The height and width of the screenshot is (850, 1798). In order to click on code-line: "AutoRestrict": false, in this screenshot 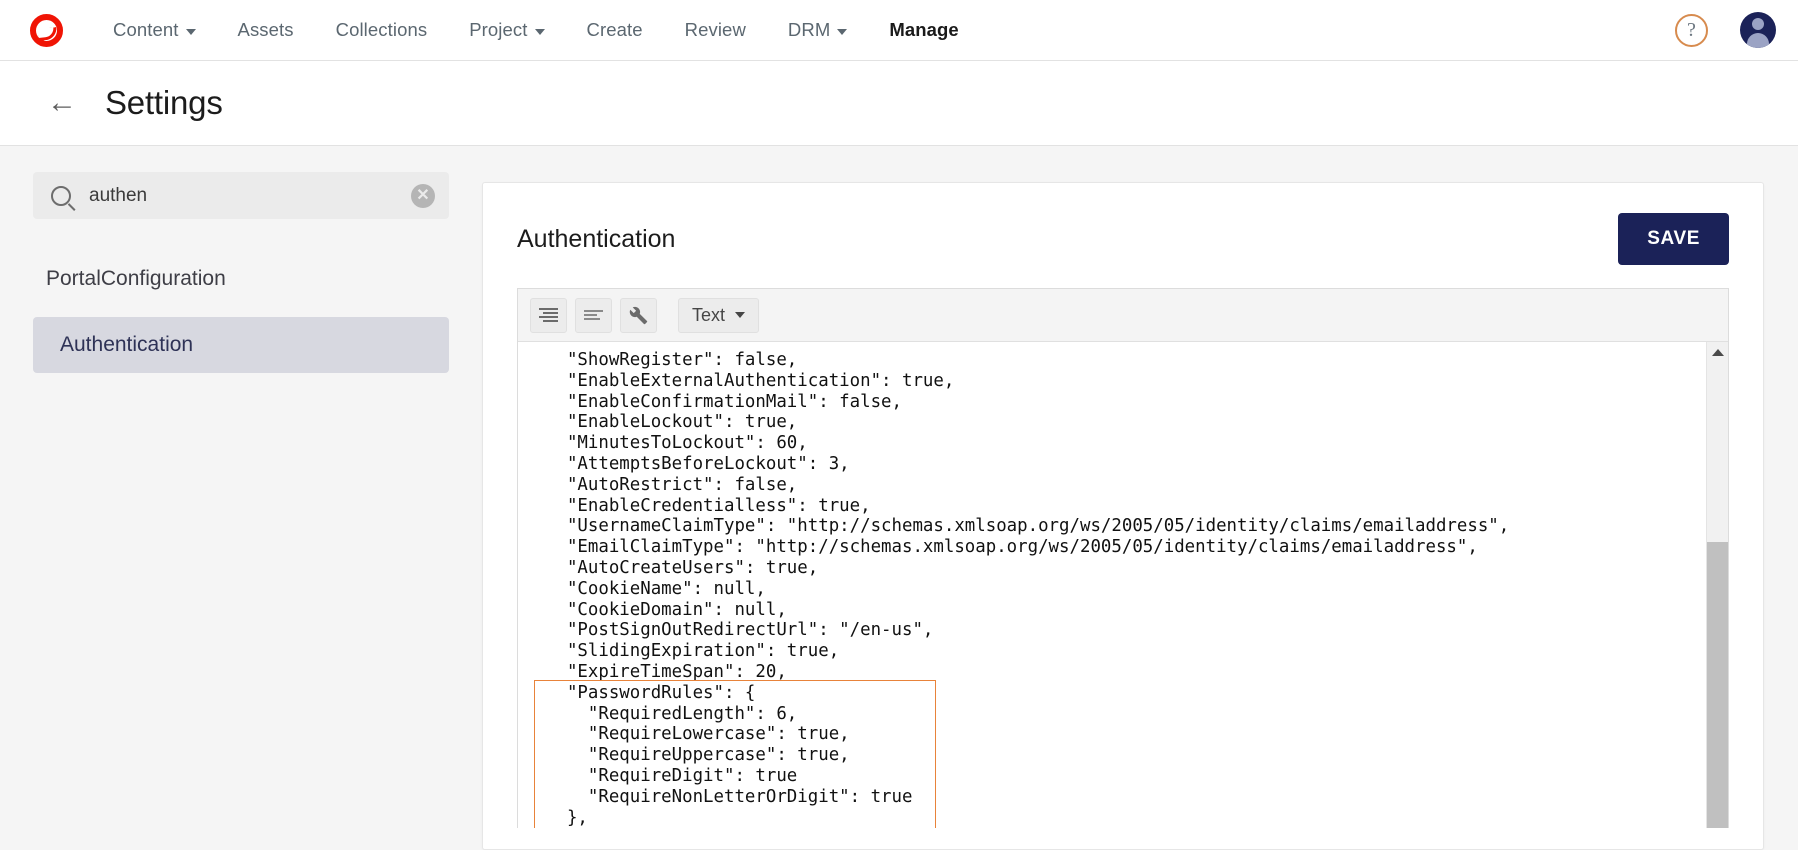, I will do `click(672, 484)`.